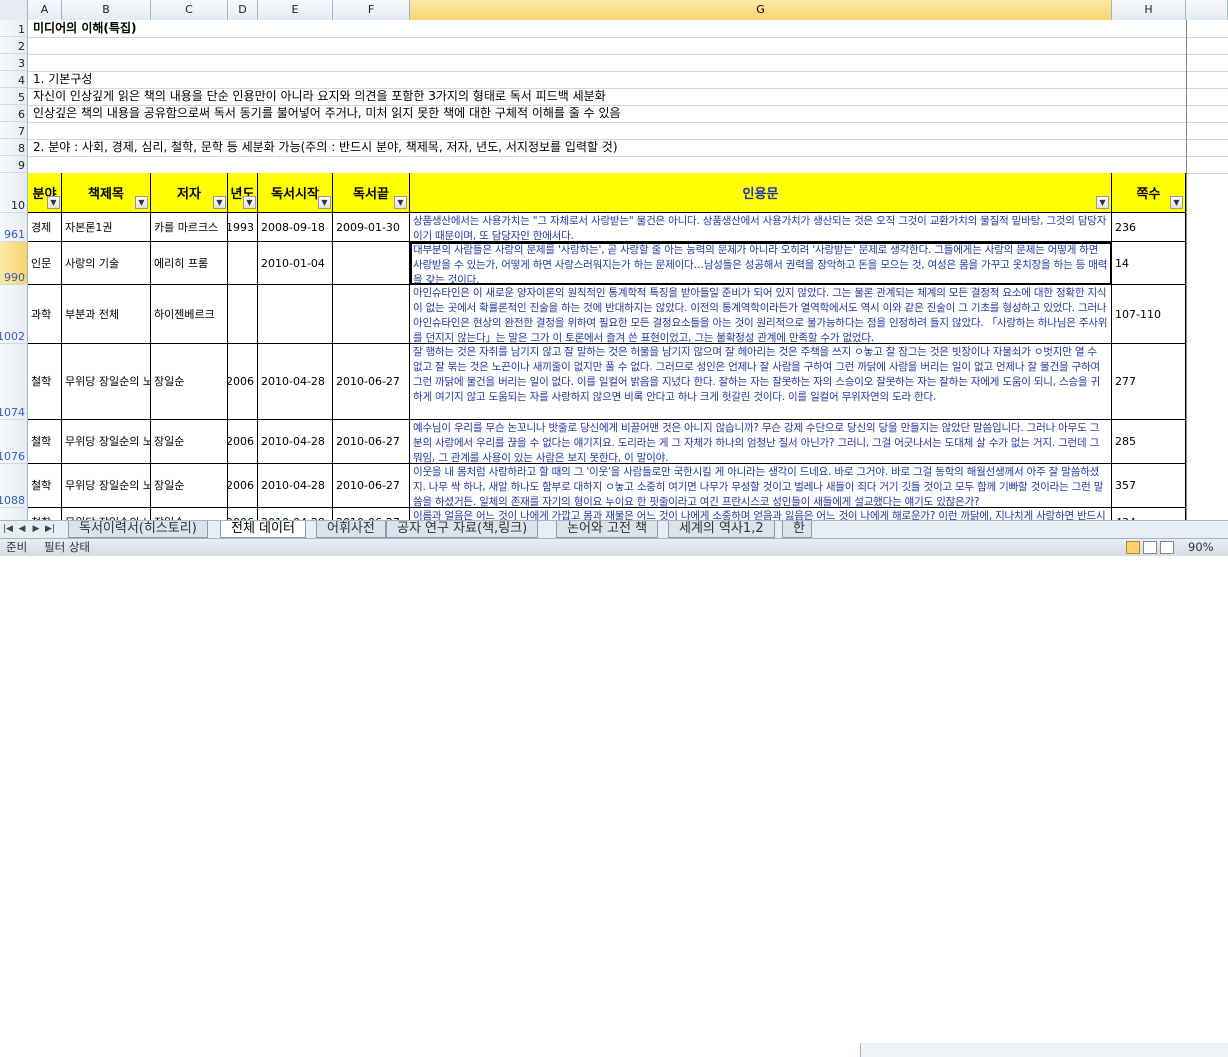  Describe the element at coordinates (14, 28) in the screenshot. I see `row-header-1: 1` at that location.